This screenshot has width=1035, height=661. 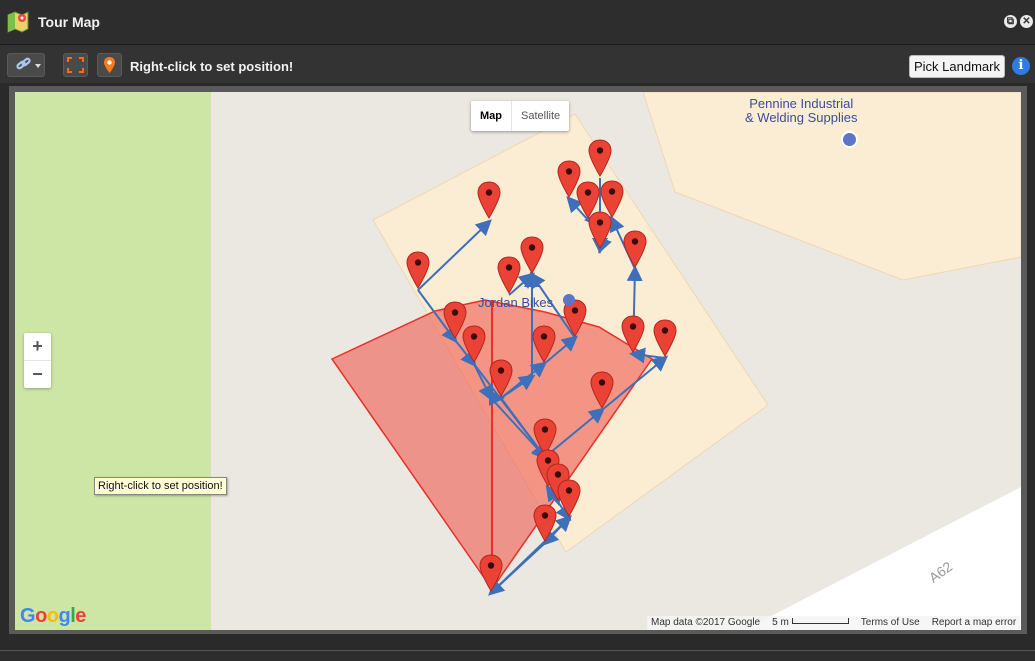 I want to click on fit-markers-icon, so click(x=75, y=65).